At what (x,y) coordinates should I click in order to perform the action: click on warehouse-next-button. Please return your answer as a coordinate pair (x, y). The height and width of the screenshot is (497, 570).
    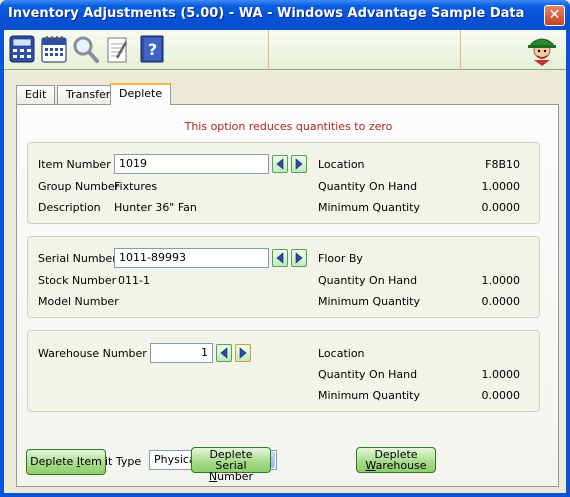
    Looking at the image, I should click on (243, 353).